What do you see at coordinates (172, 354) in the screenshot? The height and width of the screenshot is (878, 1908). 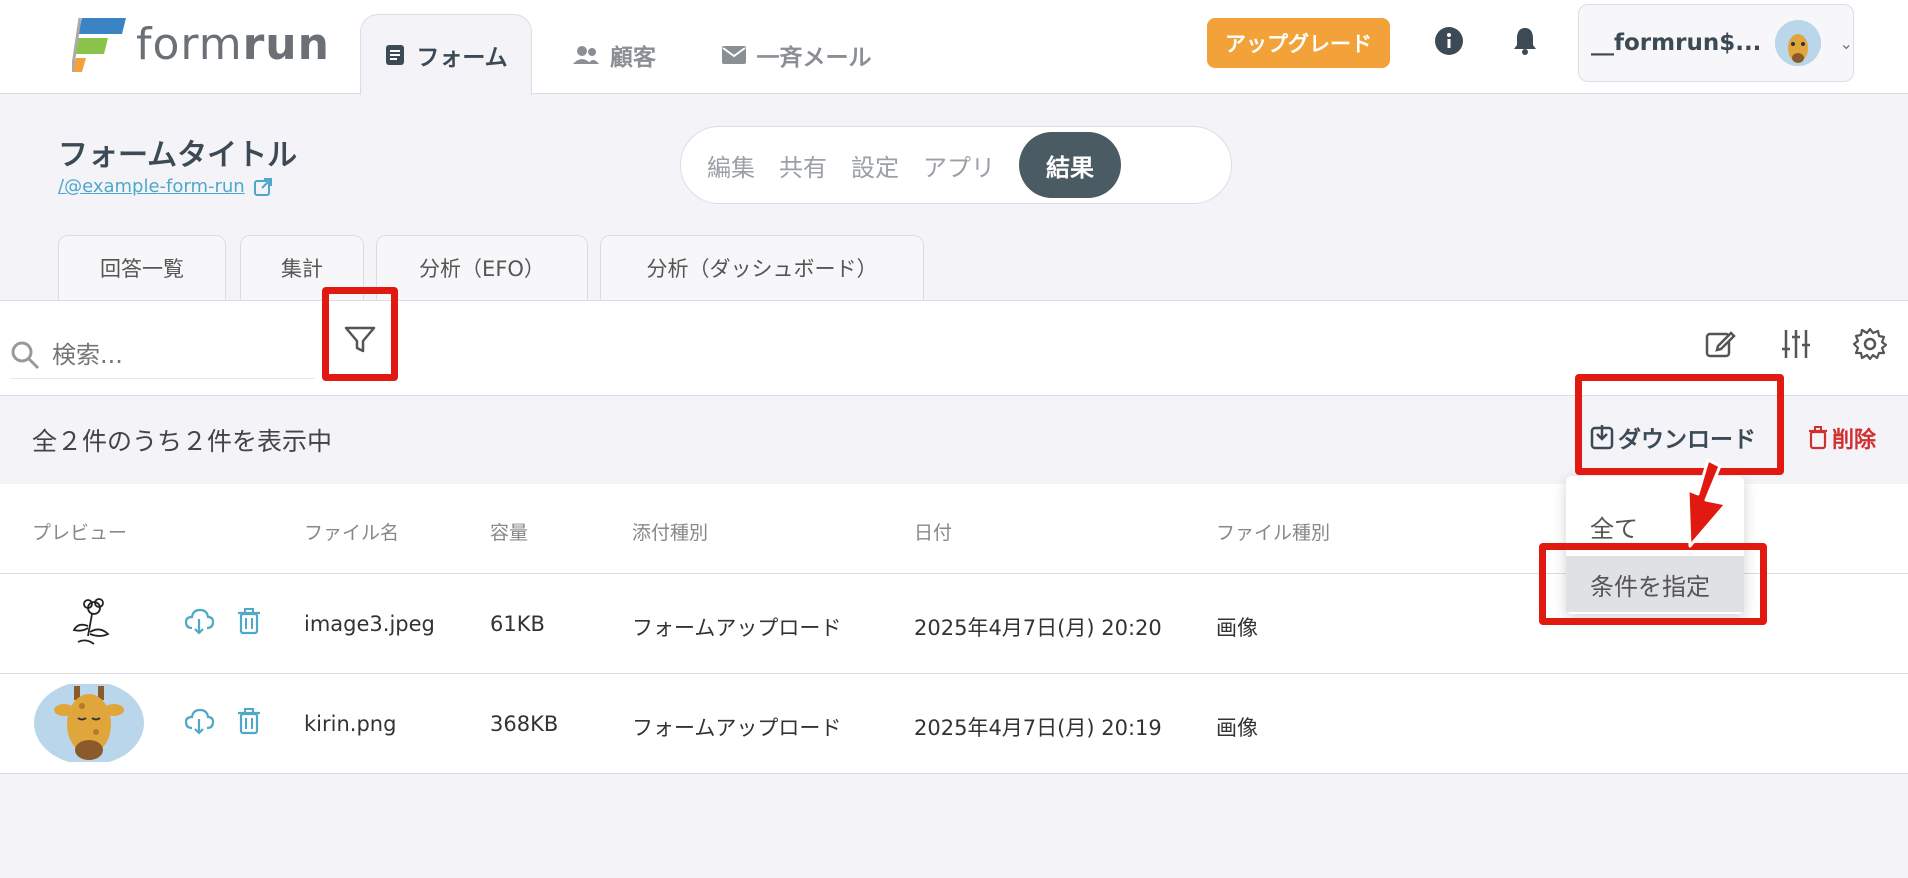 I see `search-input` at bounding box center [172, 354].